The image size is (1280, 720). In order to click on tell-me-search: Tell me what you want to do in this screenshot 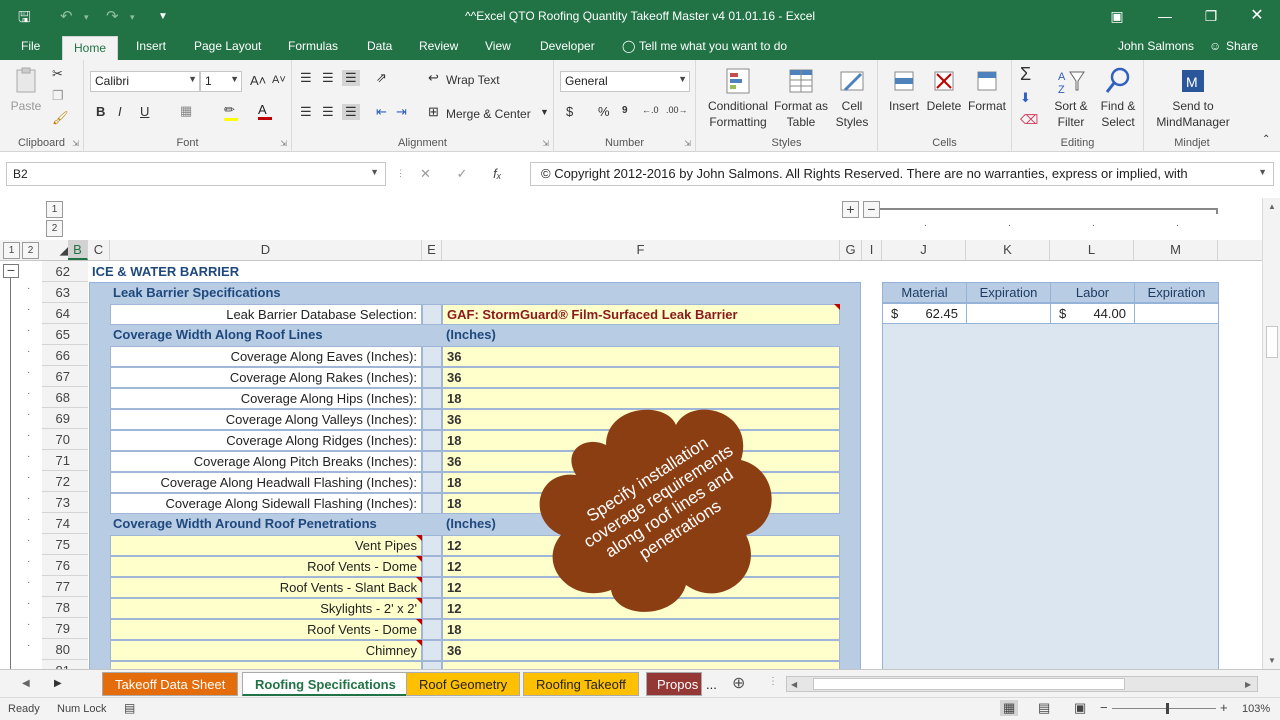, I will do `click(713, 46)`.